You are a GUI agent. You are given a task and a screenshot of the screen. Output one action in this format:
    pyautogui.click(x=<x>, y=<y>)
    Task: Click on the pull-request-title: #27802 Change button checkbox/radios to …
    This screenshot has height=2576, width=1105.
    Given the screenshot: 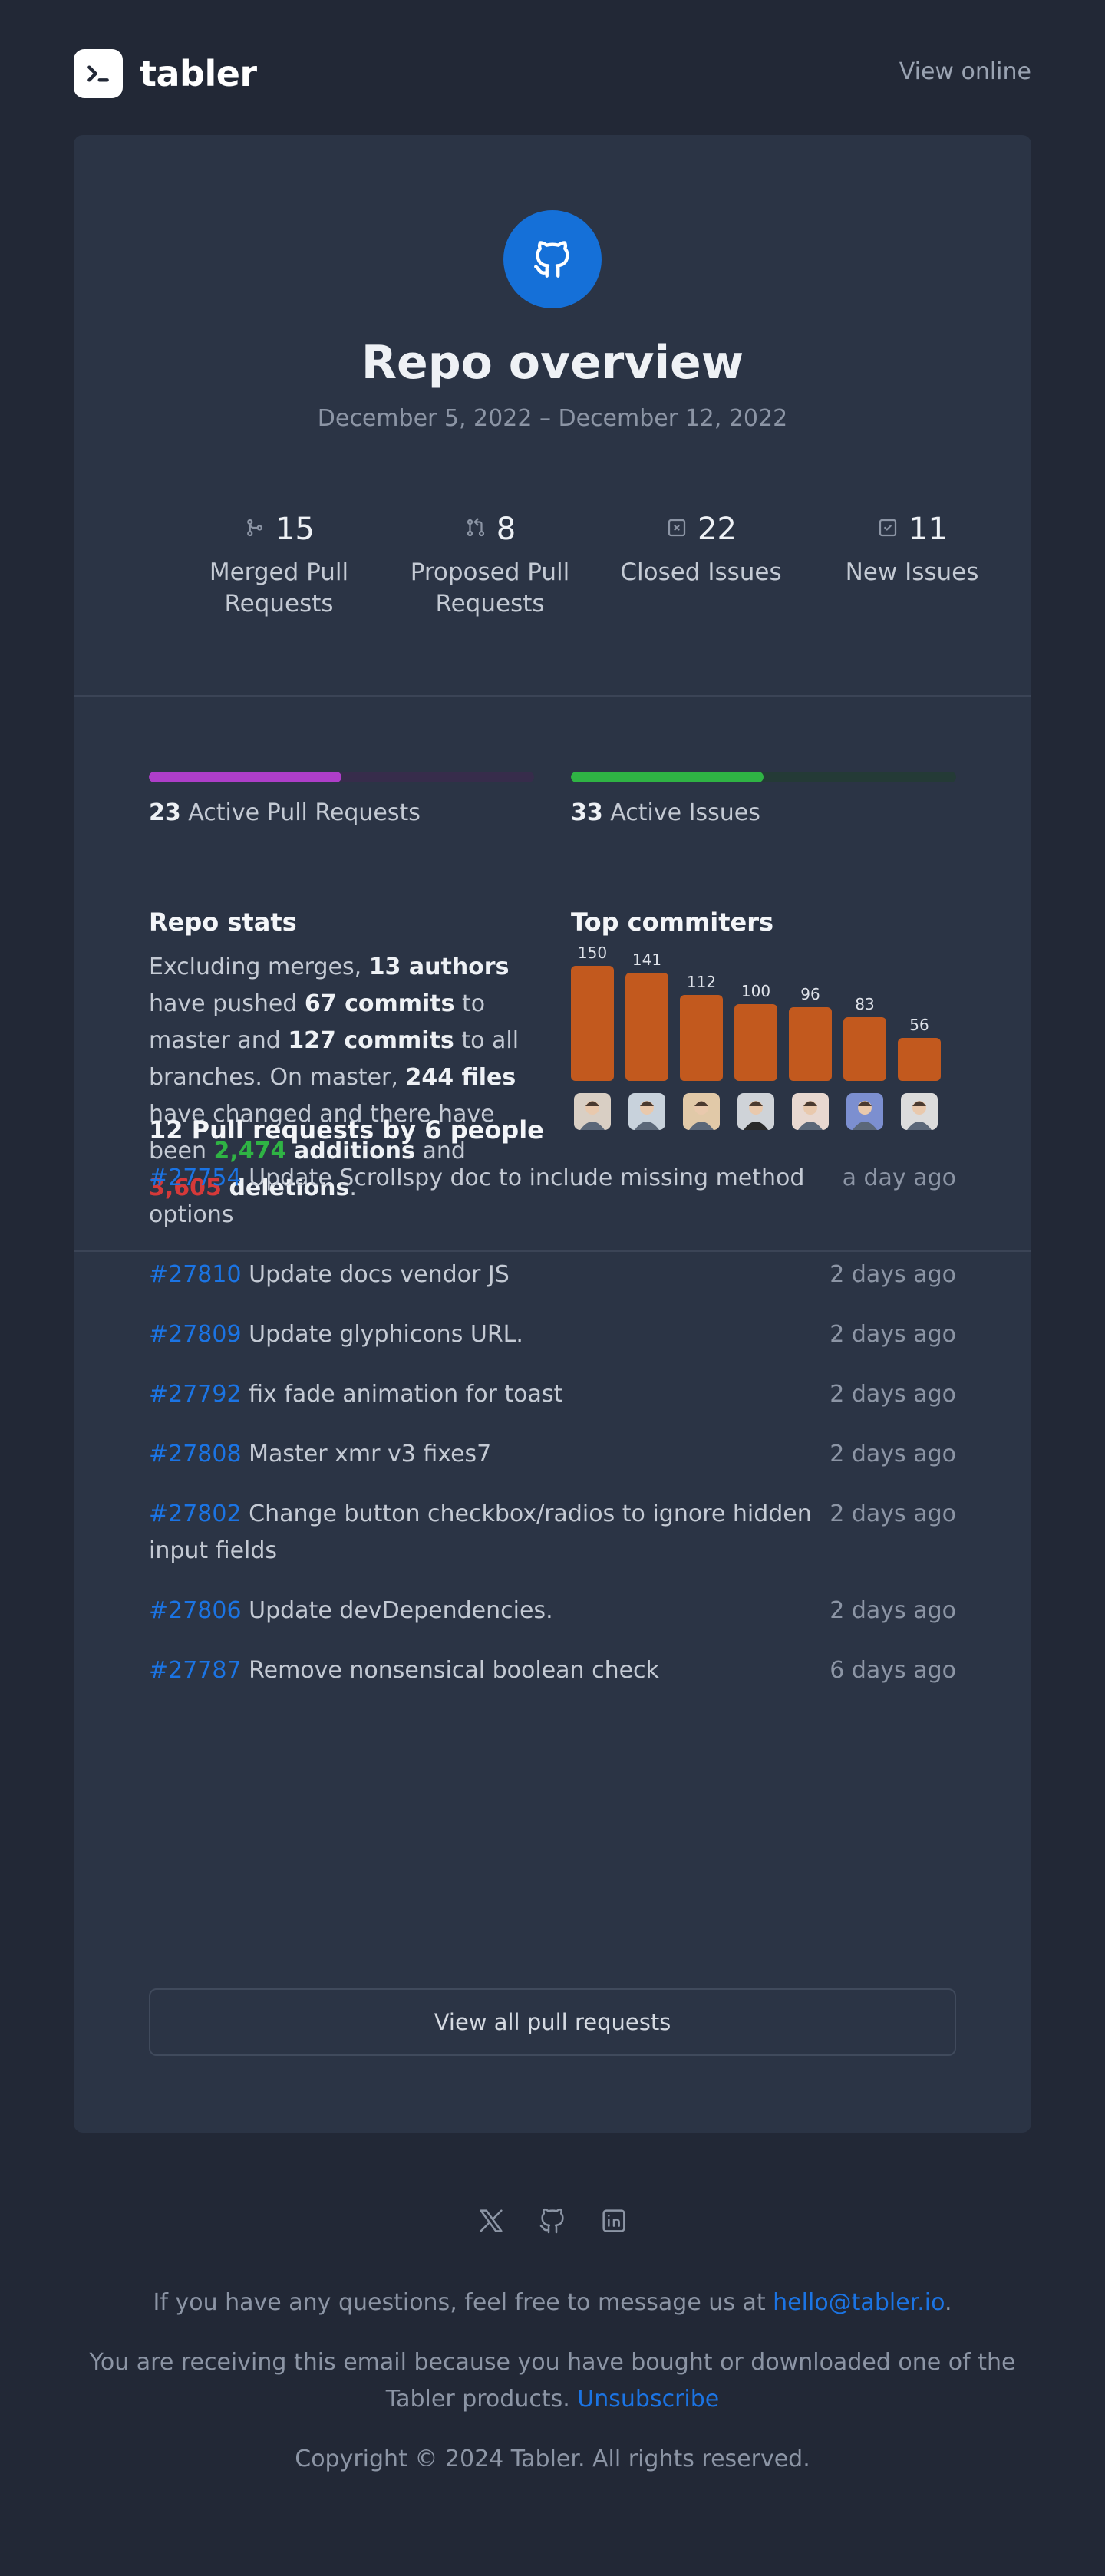 What is the action you would take?
    pyautogui.click(x=480, y=1532)
    